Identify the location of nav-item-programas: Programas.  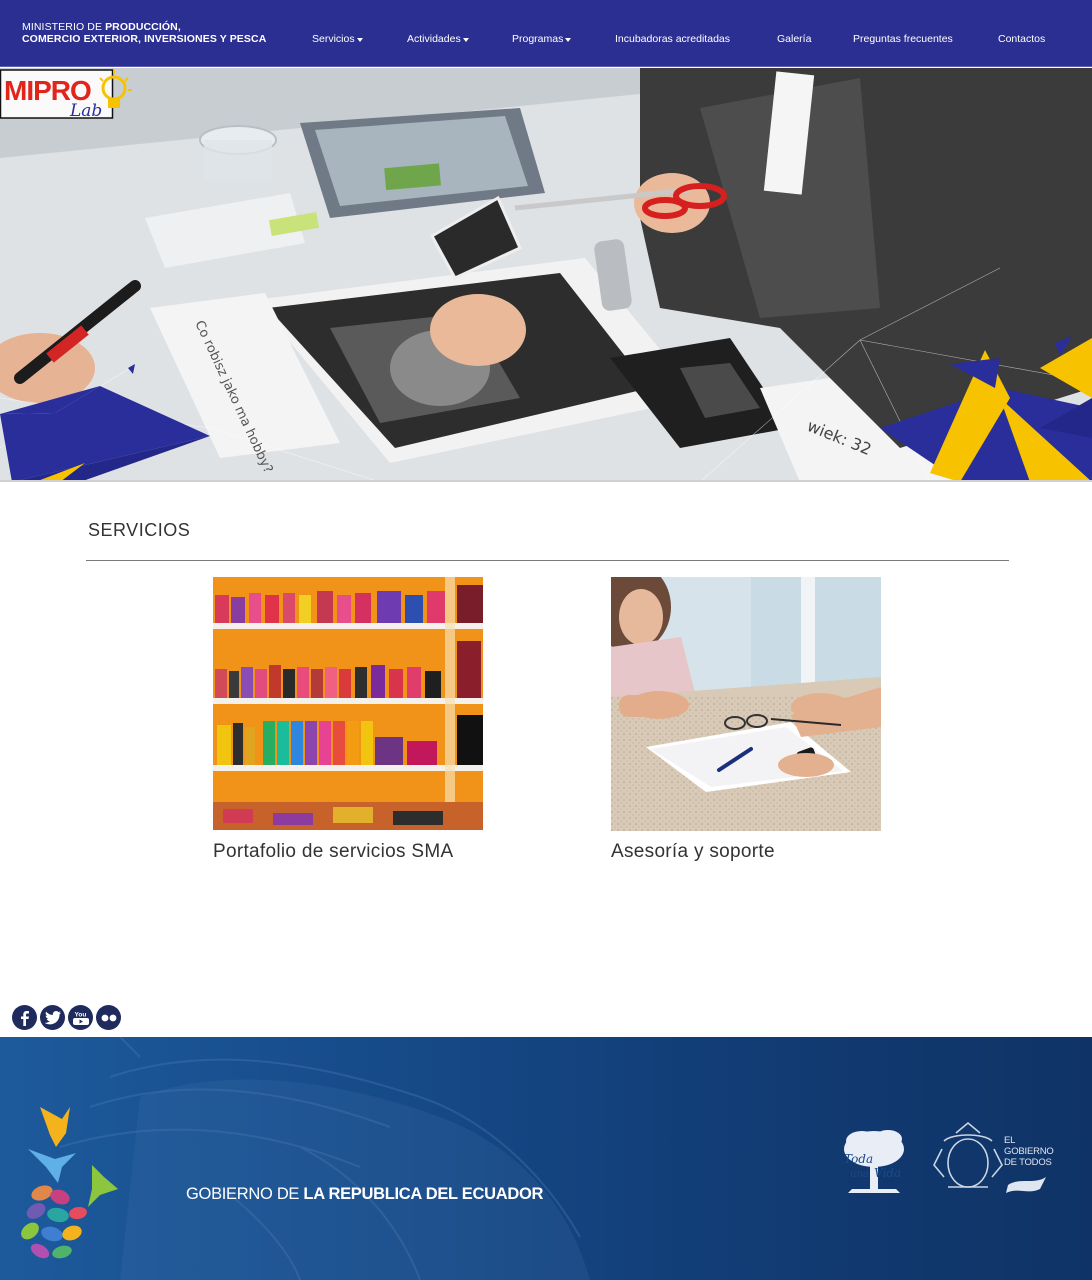
(542, 39).